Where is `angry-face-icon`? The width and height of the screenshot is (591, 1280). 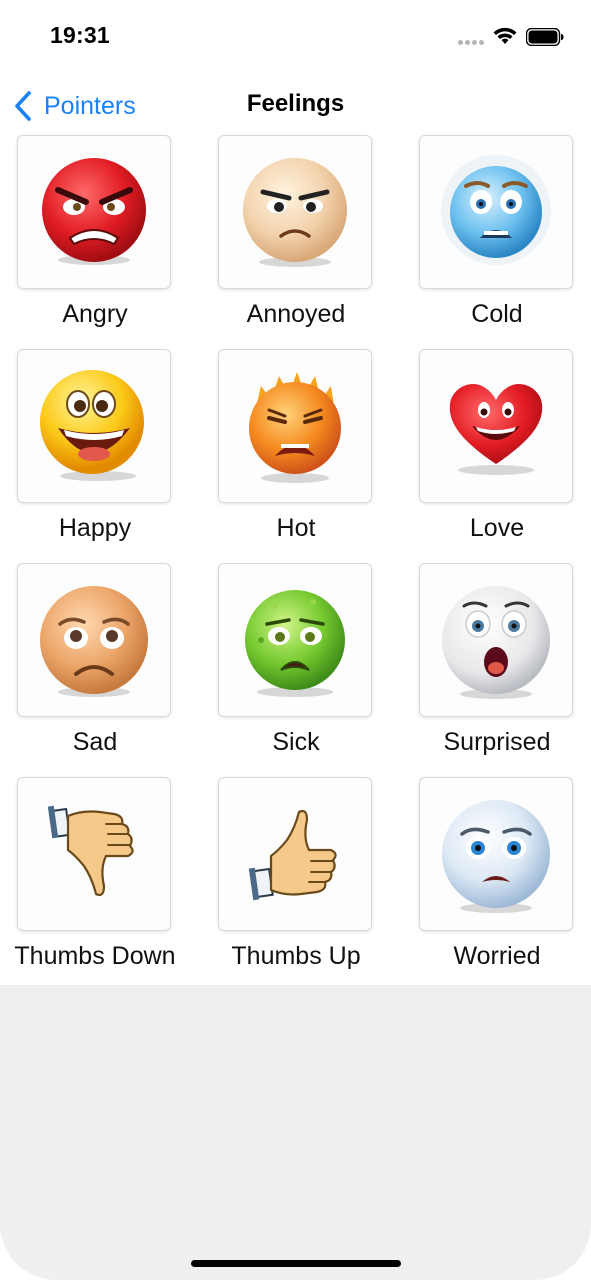
angry-face-icon is located at coordinates (94, 211).